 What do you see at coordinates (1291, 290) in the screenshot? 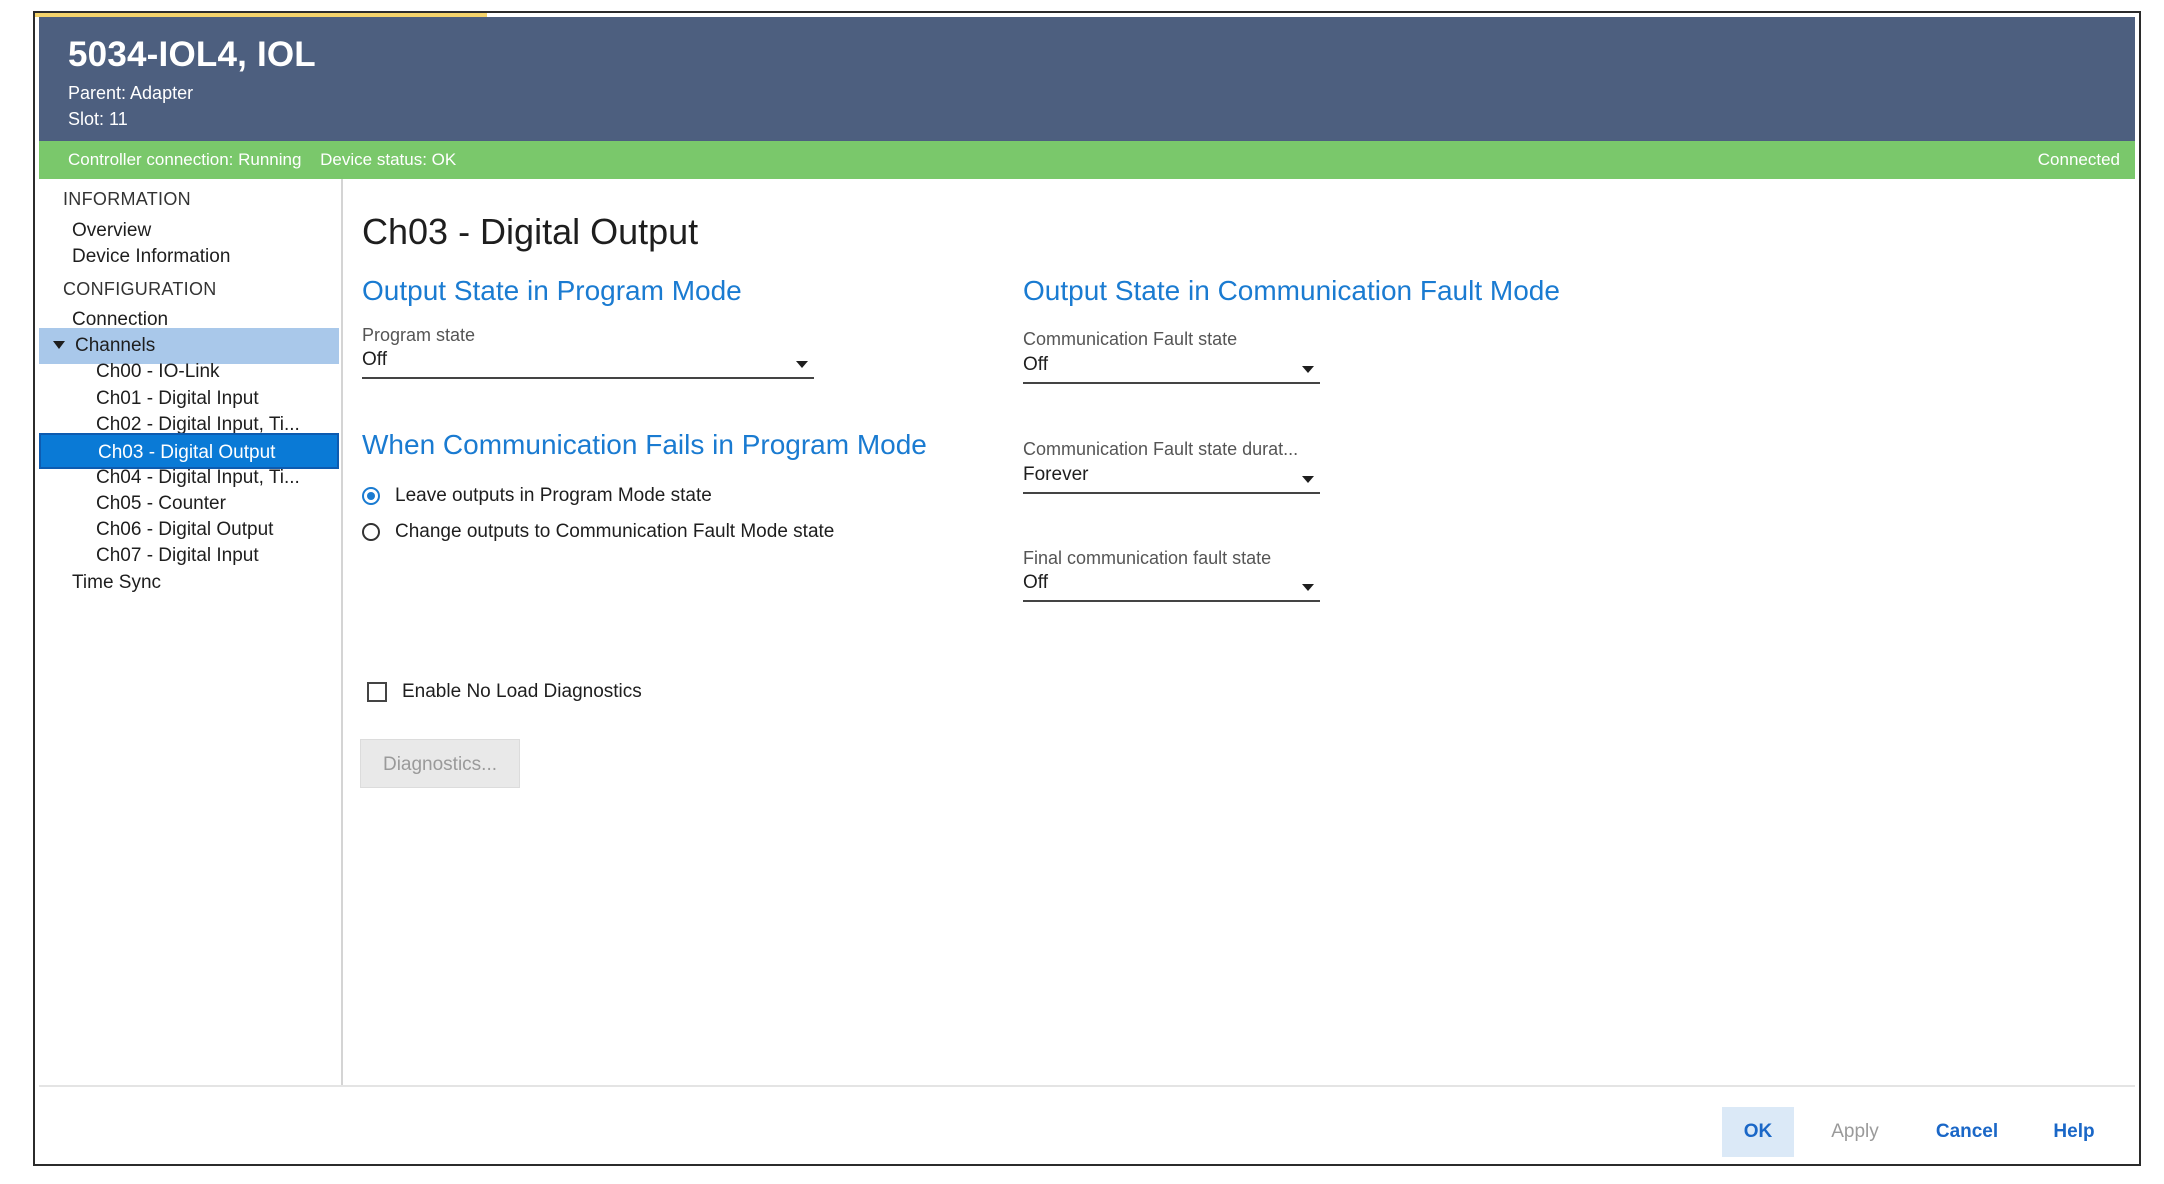
I see `comm-fault-section-title: Output State in Communication Fault Mode` at bounding box center [1291, 290].